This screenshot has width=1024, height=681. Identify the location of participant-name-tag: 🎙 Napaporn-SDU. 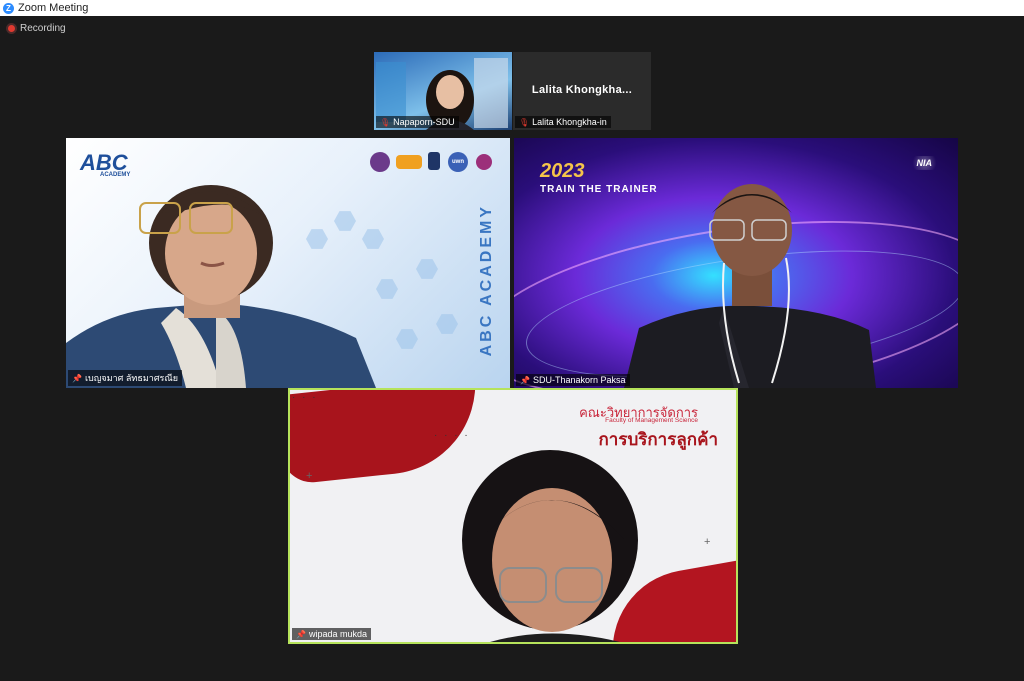
(417, 122).